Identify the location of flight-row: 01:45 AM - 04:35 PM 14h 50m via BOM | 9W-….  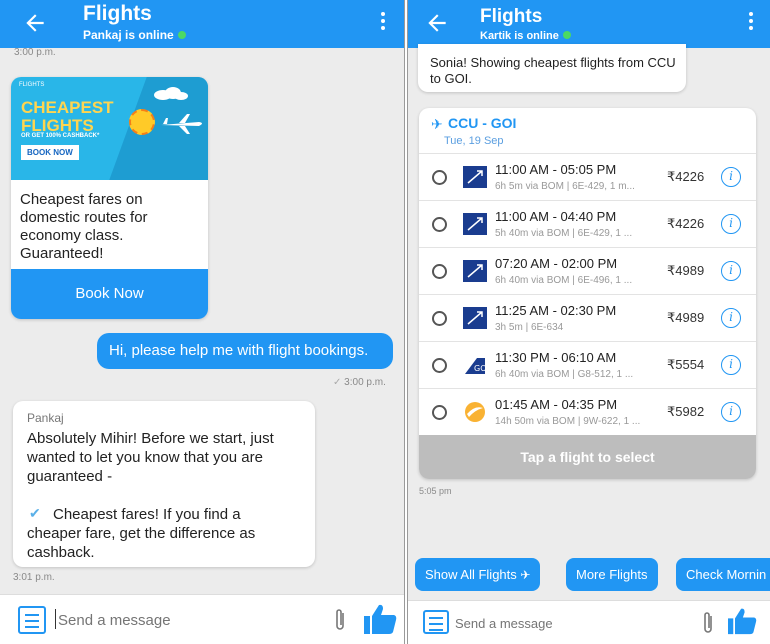
(587, 412).